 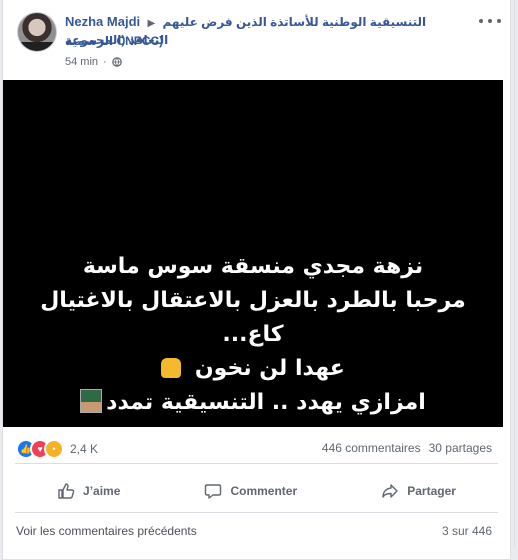 What do you see at coordinates (264, 491) in the screenshot?
I see `comment-label: Commenter` at bounding box center [264, 491].